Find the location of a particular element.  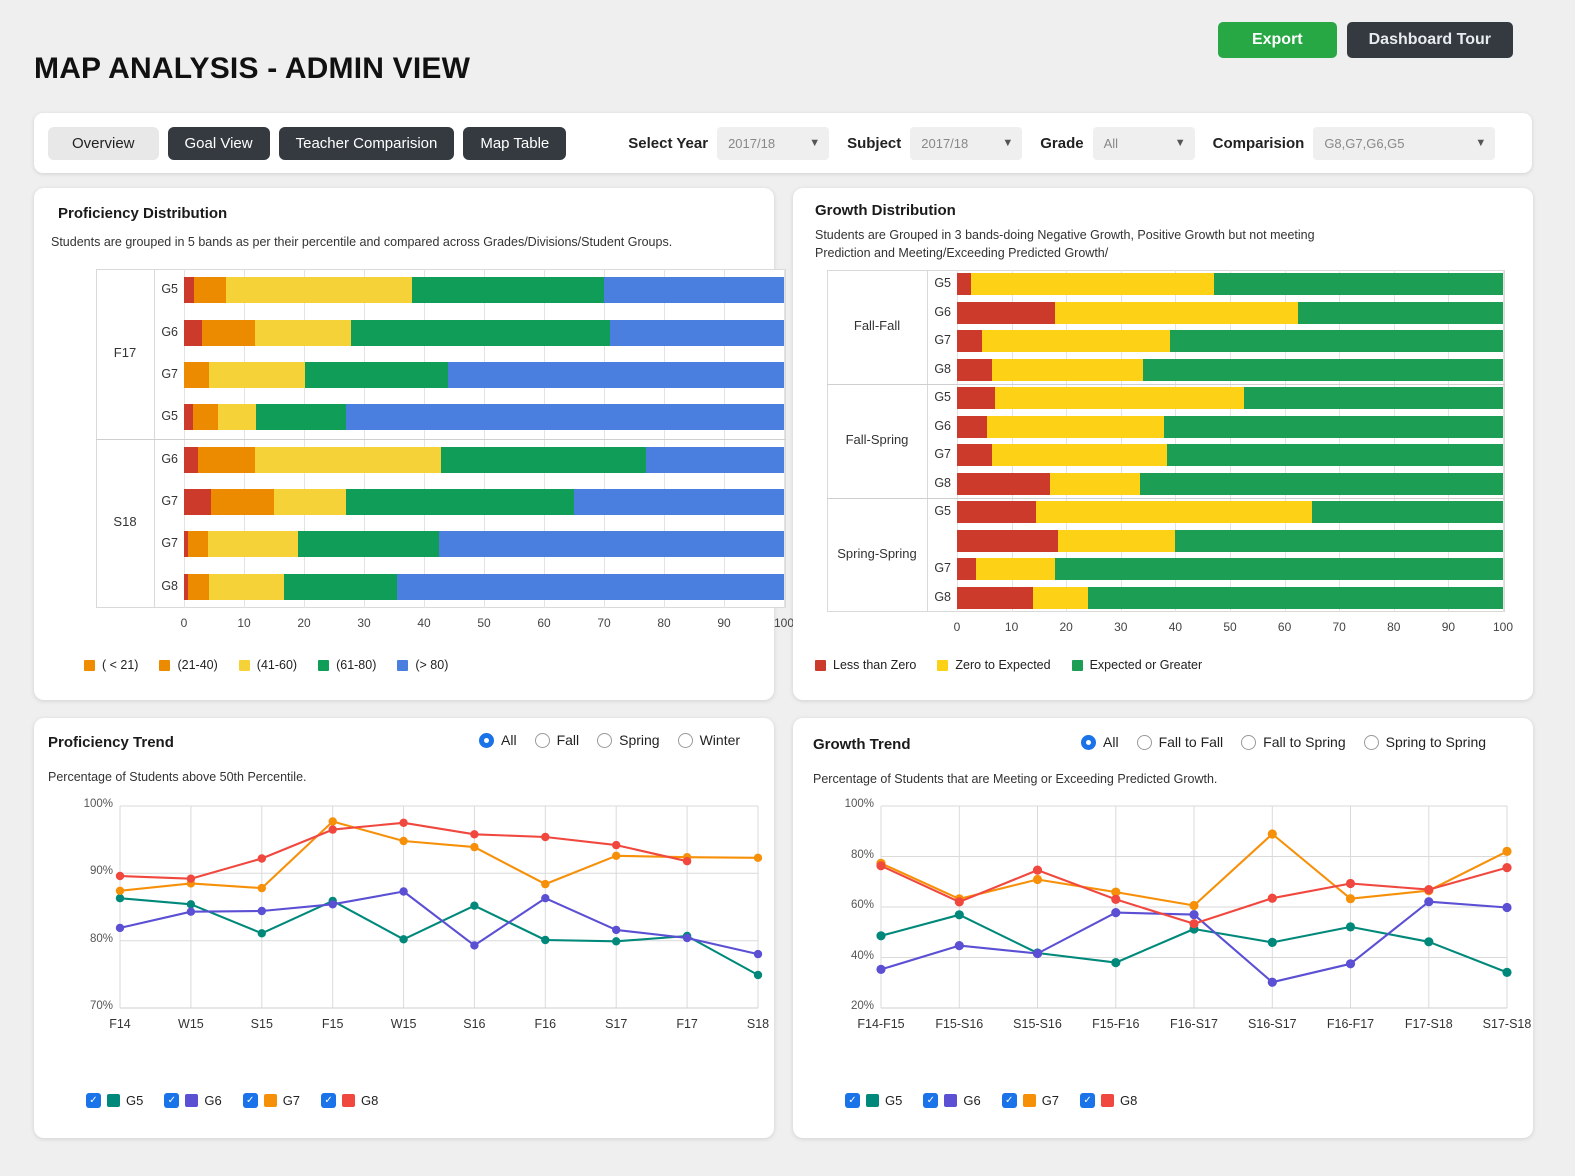

comparision-dropdown: G8,G7,G6,G5 ▼ is located at coordinates (1404, 143).